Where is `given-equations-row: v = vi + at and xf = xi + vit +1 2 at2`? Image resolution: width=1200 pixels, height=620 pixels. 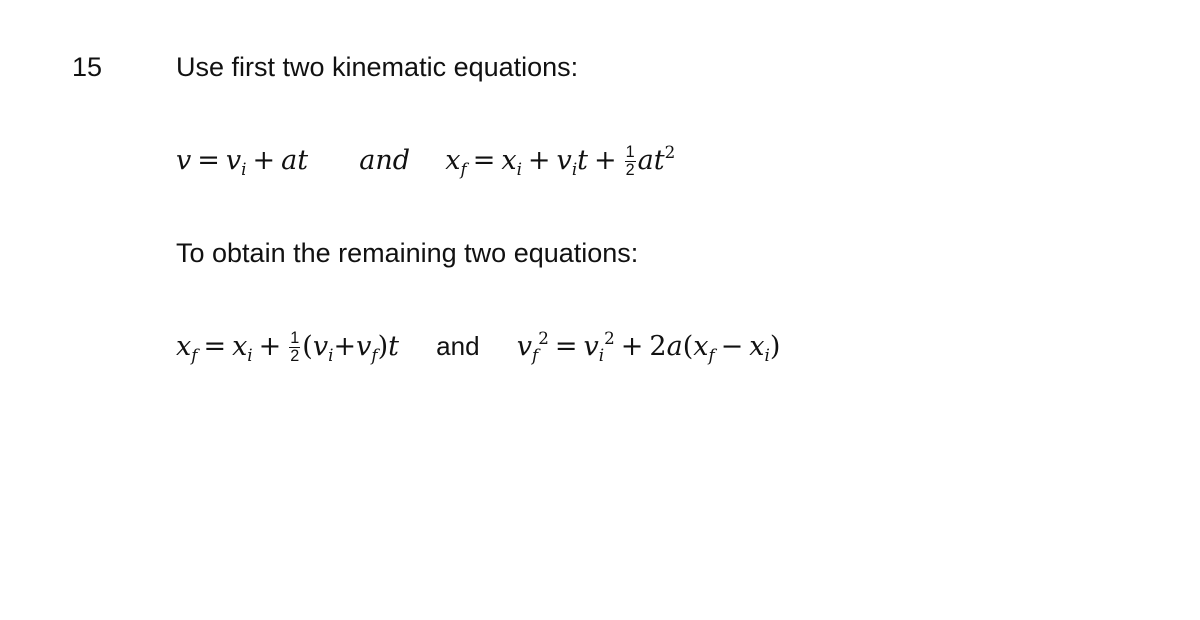 given-equations-row: v = vi + at and xf = xi + vit +1 2 at2 is located at coordinates (426, 160).